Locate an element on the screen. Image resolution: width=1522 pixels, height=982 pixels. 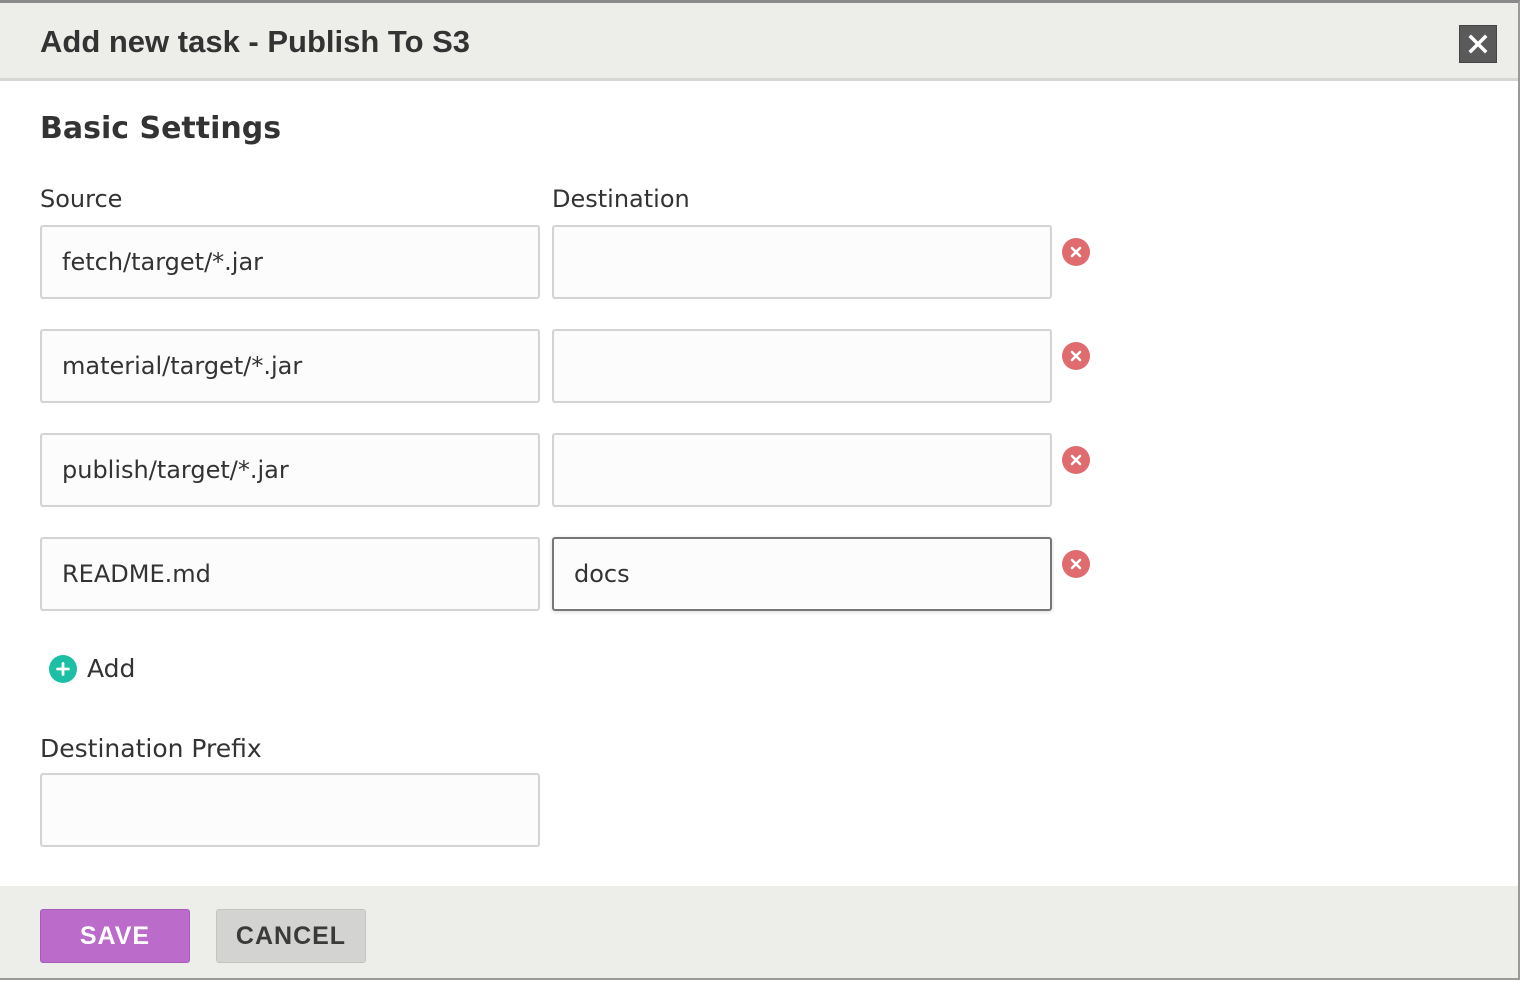
dialog-header: Add new task - Publish To S3 is located at coordinates (759, 42).